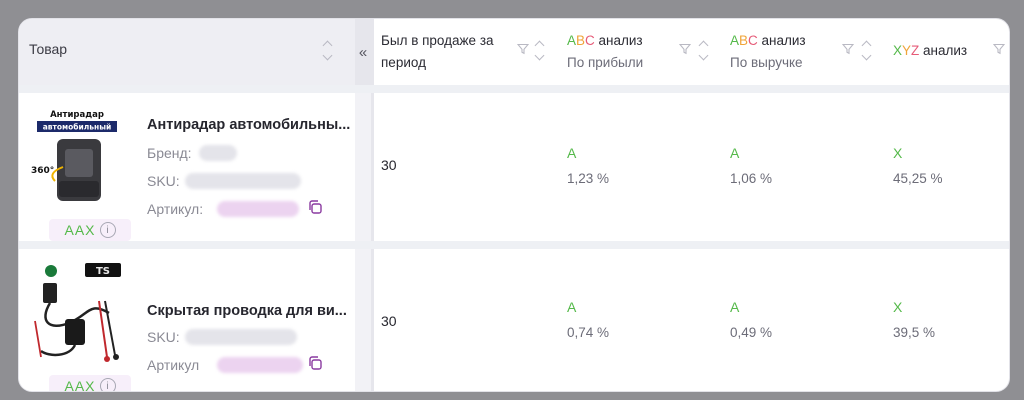  What do you see at coordinates (918, 178) in the screenshot?
I see `xyz-pct: 45,25 %` at bounding box center [918, 178].